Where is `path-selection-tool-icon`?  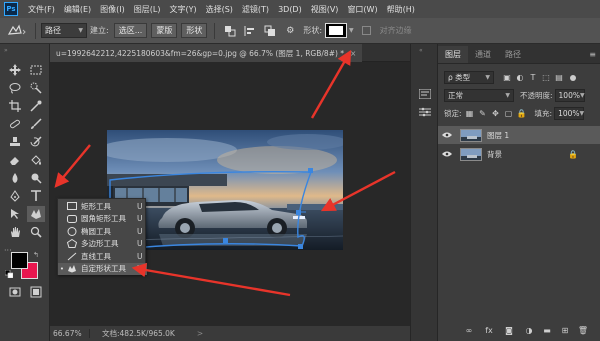
path-selection-tool-icon is located at coordinates (15, 214).